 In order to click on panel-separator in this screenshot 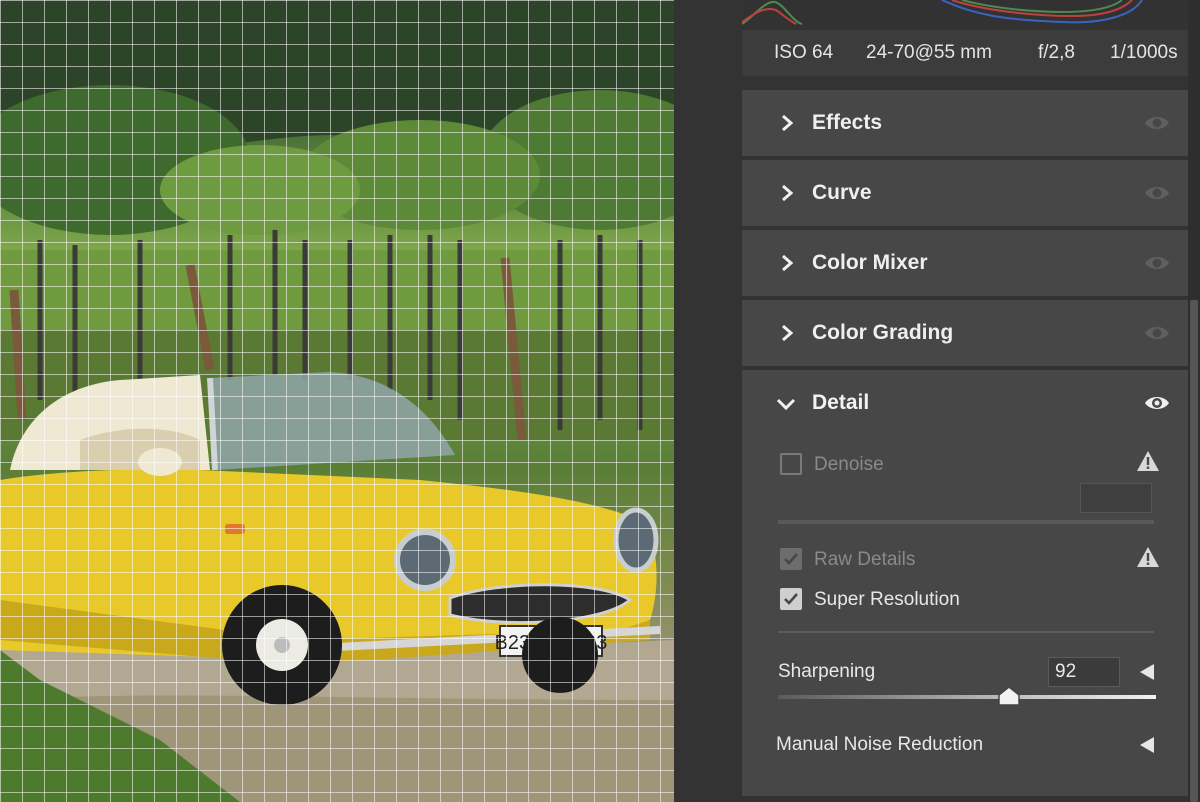, I will do `click(708, 401)`.